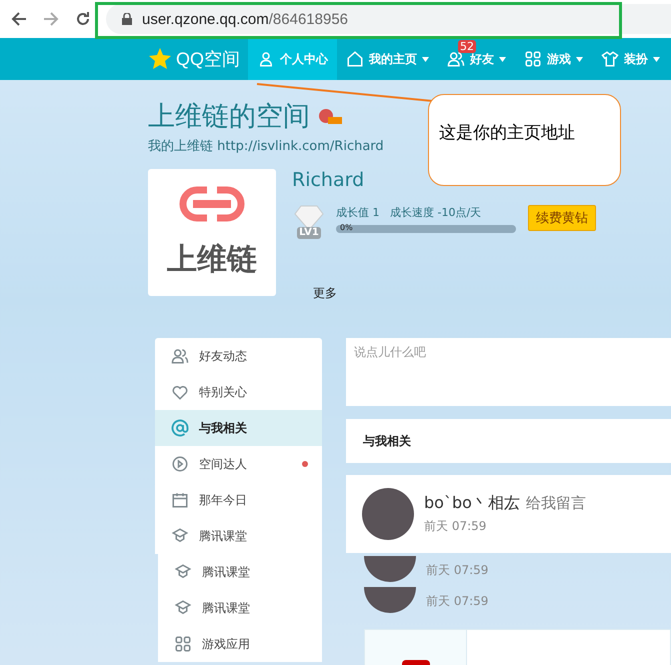 The image size is (671, 665). Describe the element at coordinates (388, 19) in the screenshot. I see `address-bar: user.qzone.qq.com/864618956` at that location.